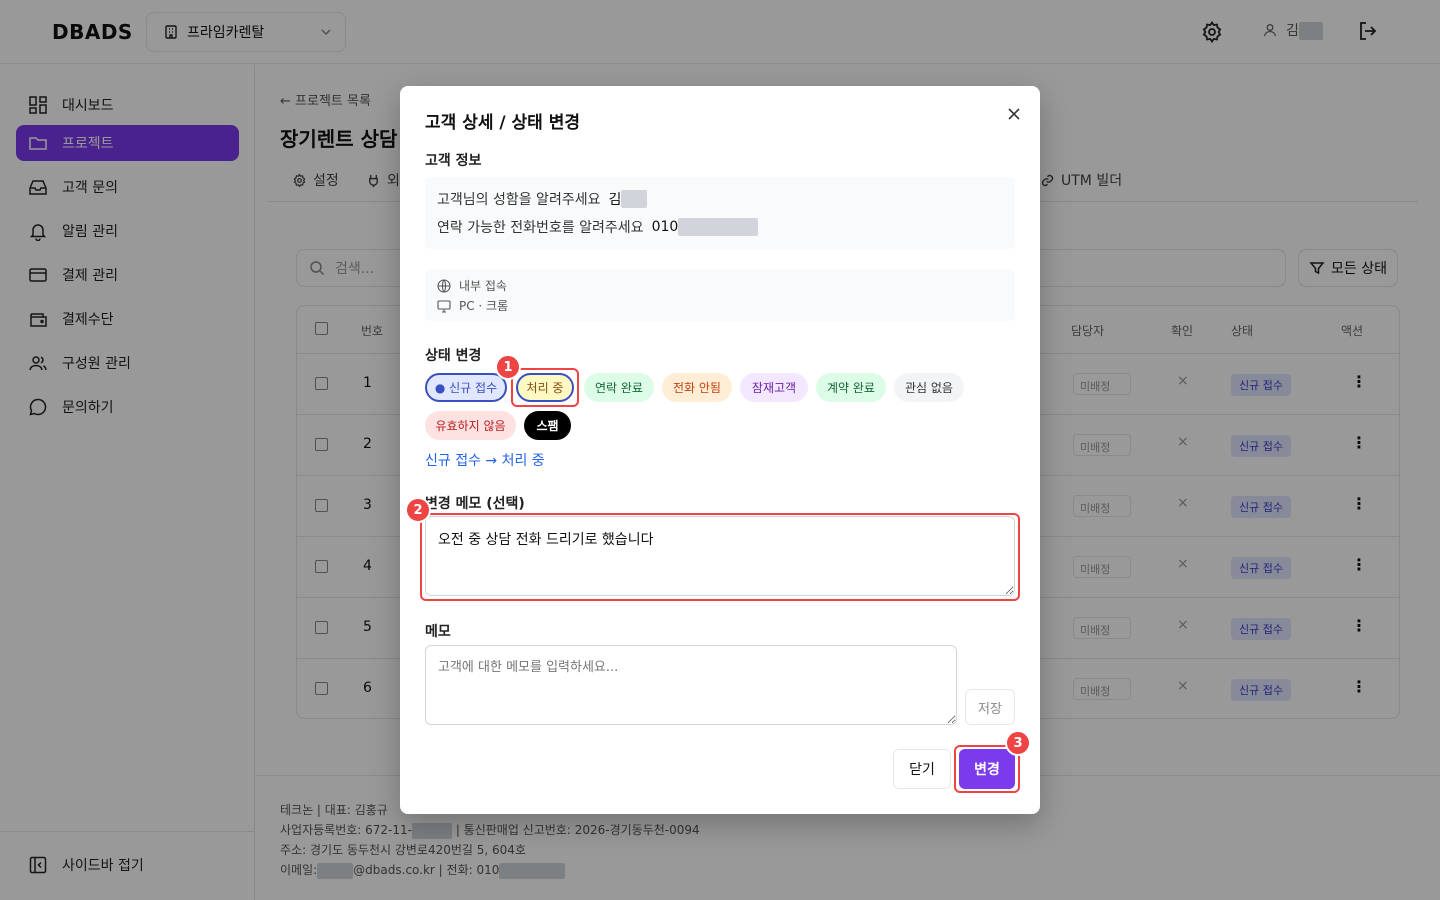 Image resolution: width=1440 pixels, height=900 pixels. I want to click on annotation-badge-1: 1, so click(508, 367).